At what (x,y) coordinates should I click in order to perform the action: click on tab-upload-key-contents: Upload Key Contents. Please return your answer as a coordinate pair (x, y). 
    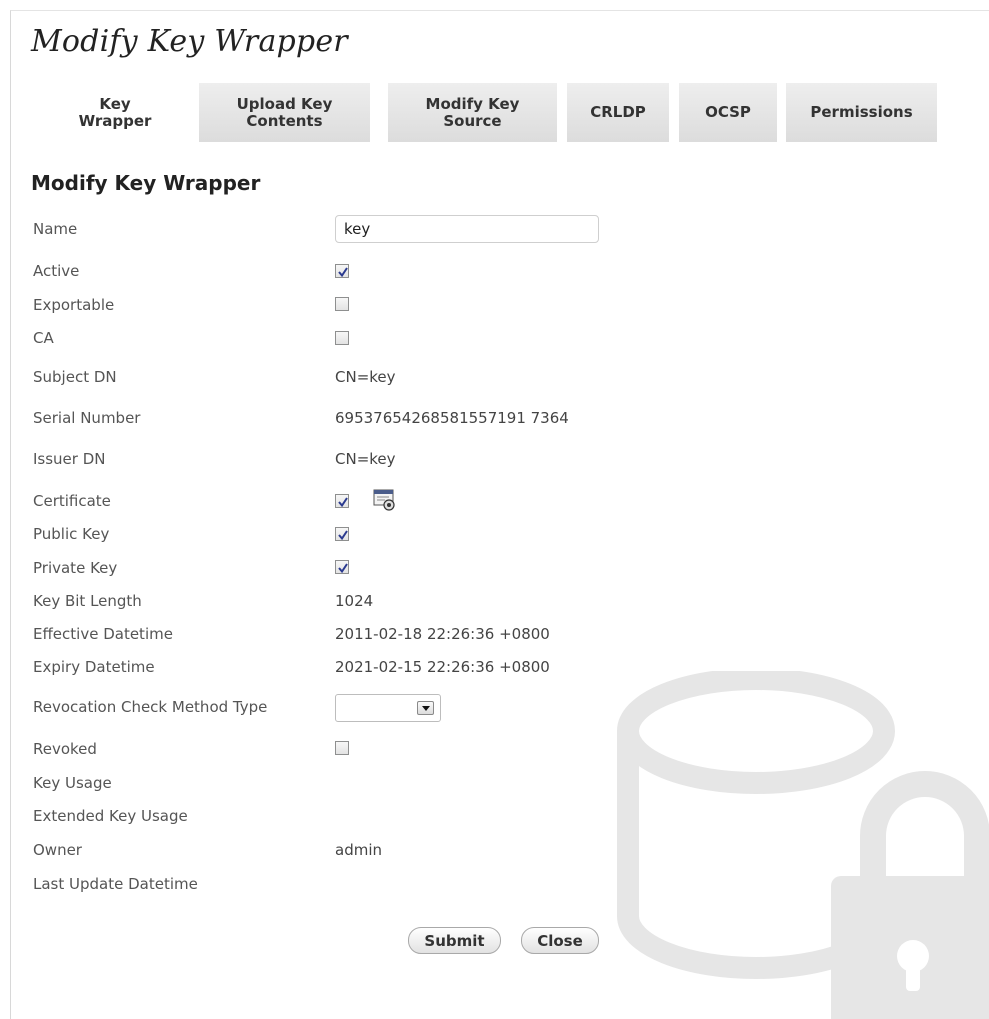
    Looking at the image, I should click on (284, 112).